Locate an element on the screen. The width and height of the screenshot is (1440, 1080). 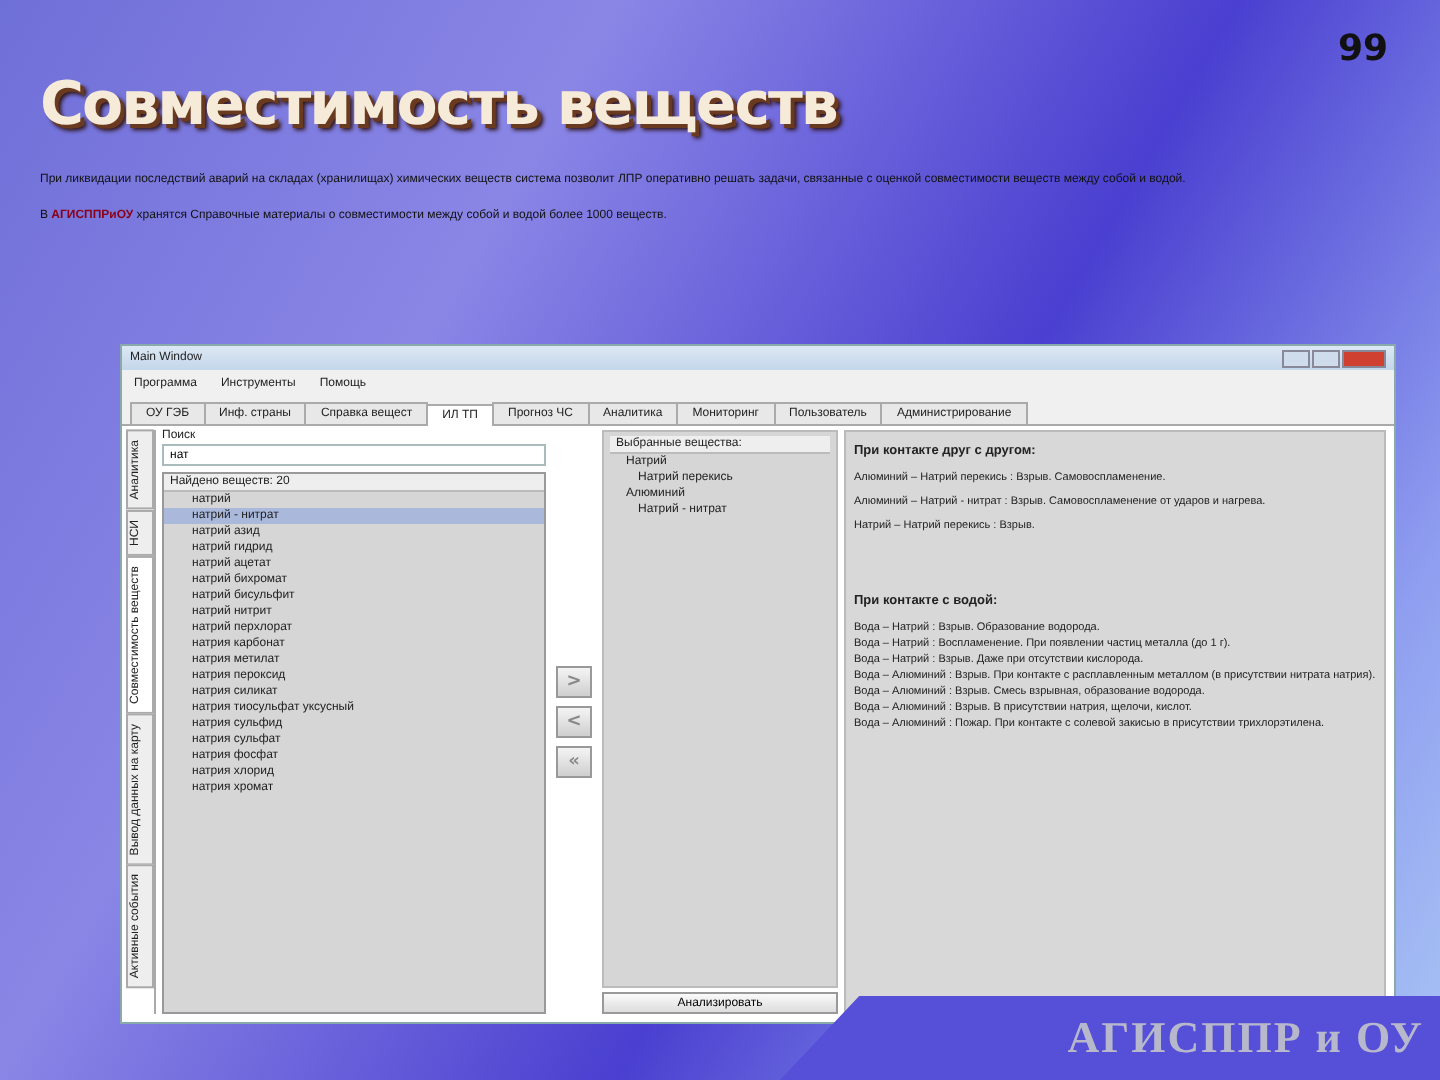
window-controls-icon is located at coordinates (1334, 358).